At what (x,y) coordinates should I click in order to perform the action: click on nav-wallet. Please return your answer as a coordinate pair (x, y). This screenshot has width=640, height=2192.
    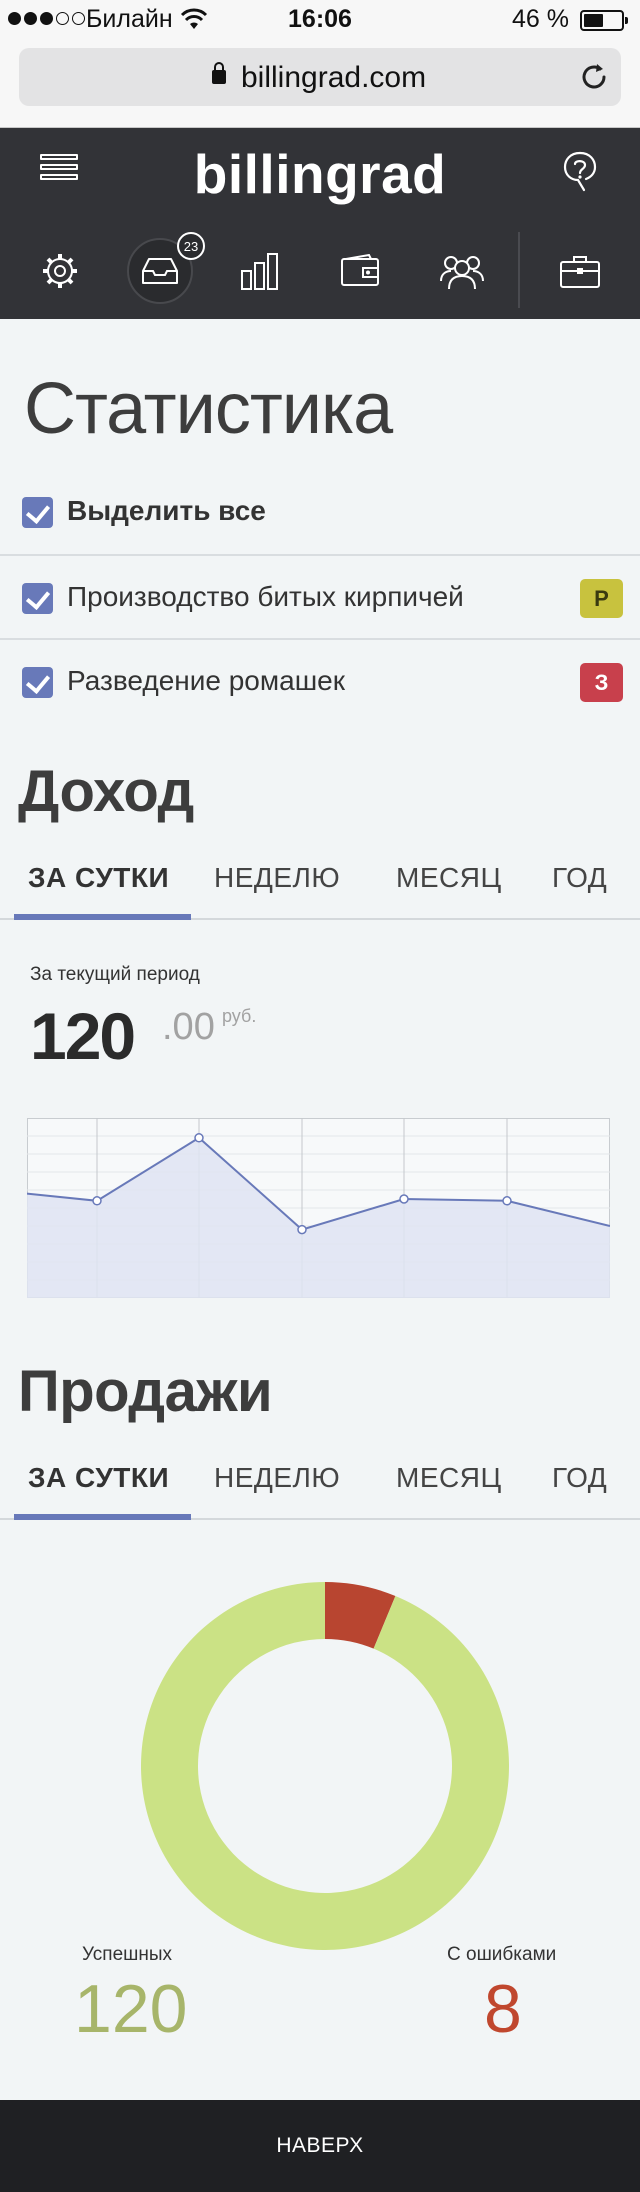
    Looking at the image, I should click on (360, 271).